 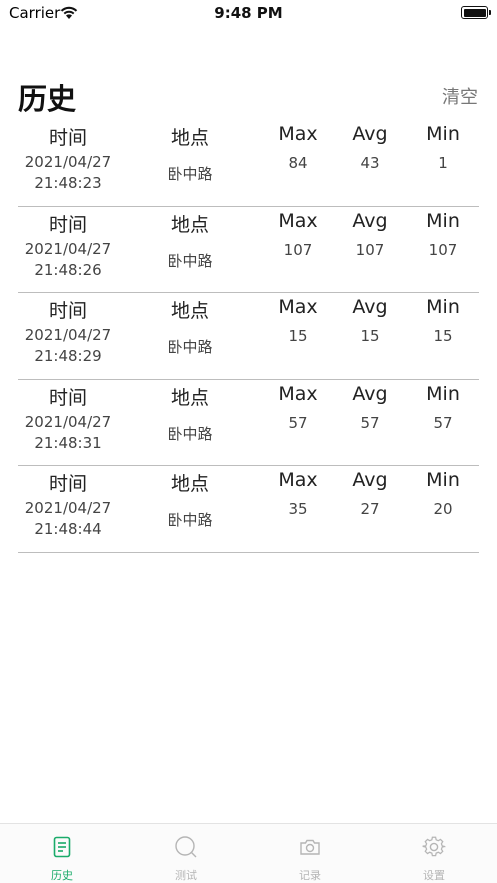 I want to click on tab-history: 历史, so click(x=62, y=853).